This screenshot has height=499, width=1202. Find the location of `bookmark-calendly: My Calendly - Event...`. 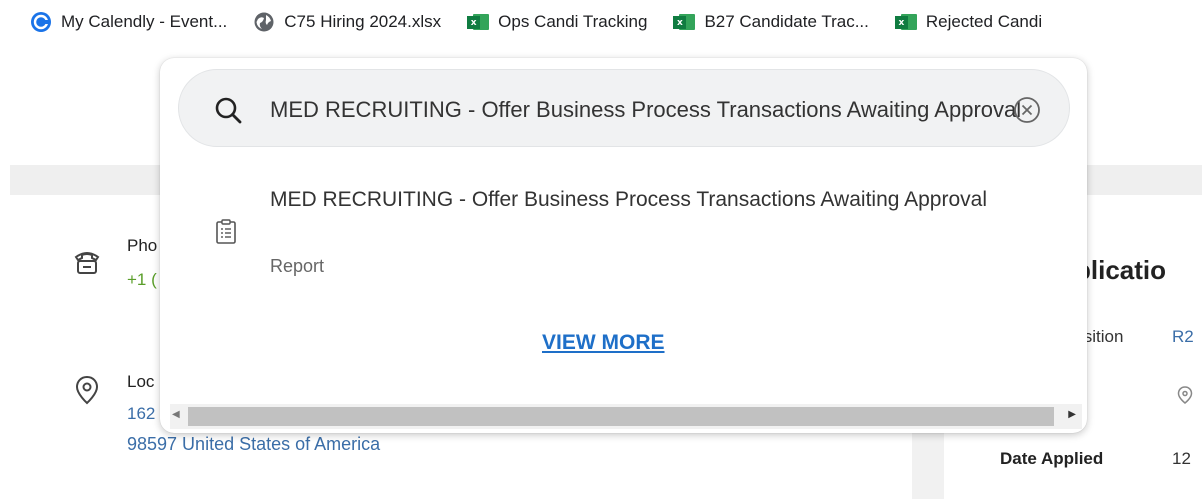

bookmark-calendly: My Calendly - Event... is located at coordinates (128, 22).